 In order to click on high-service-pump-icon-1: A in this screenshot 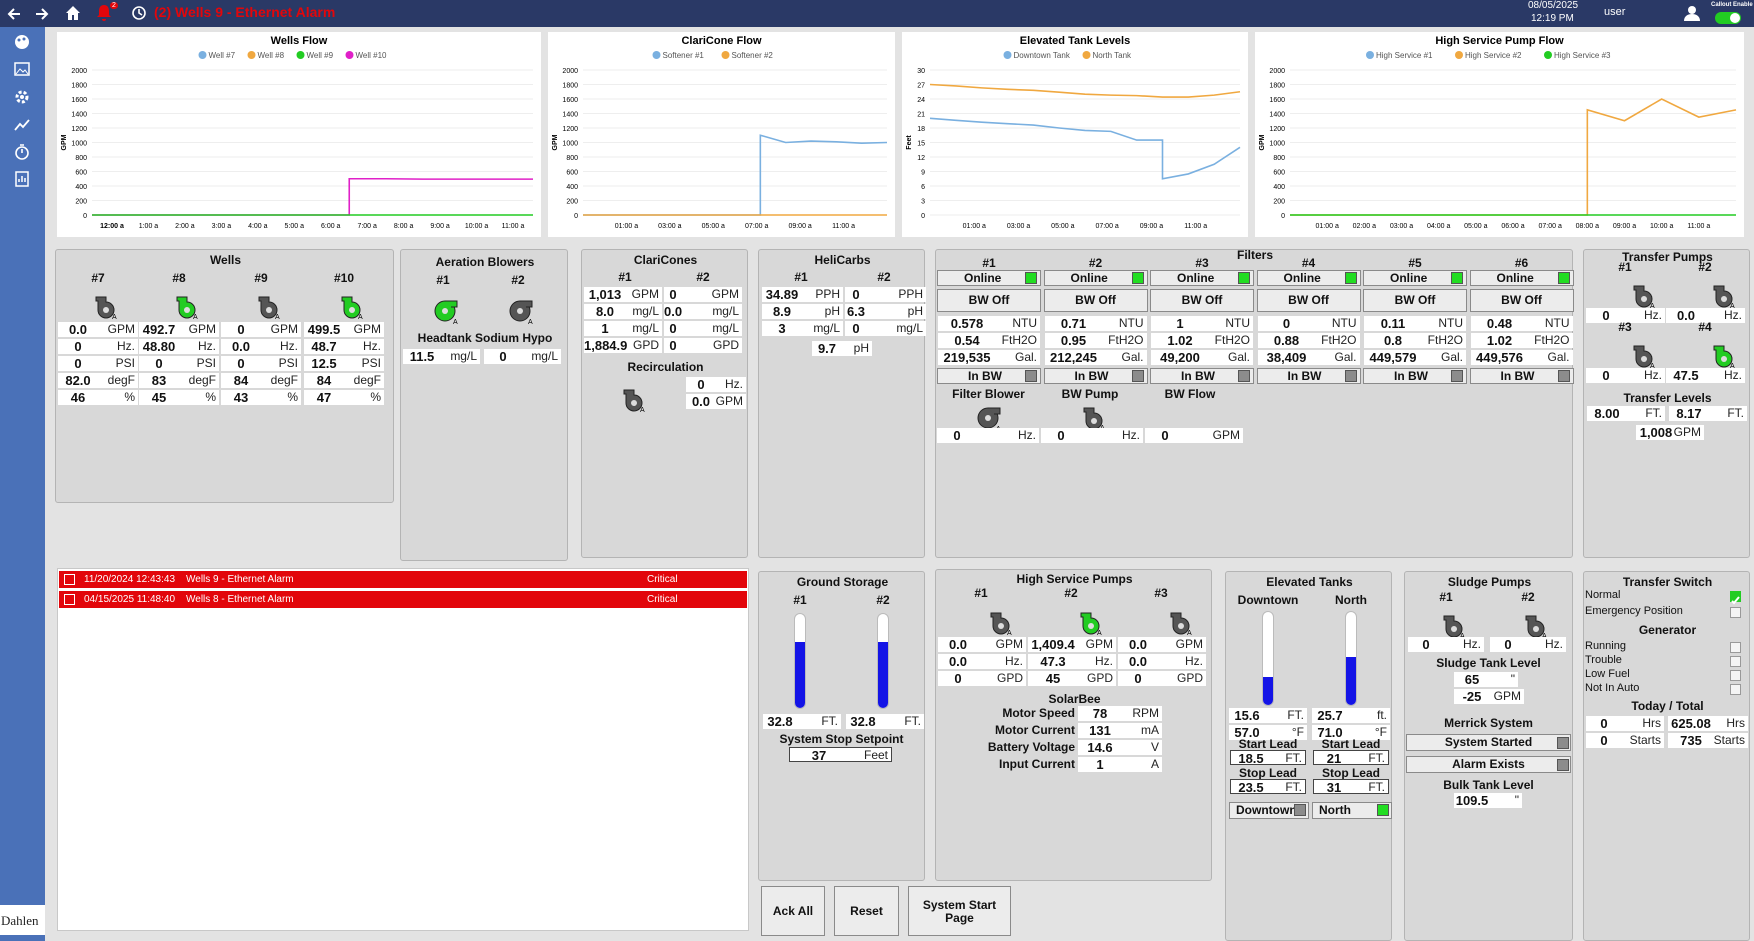, I will do `click(1091, 623)`.